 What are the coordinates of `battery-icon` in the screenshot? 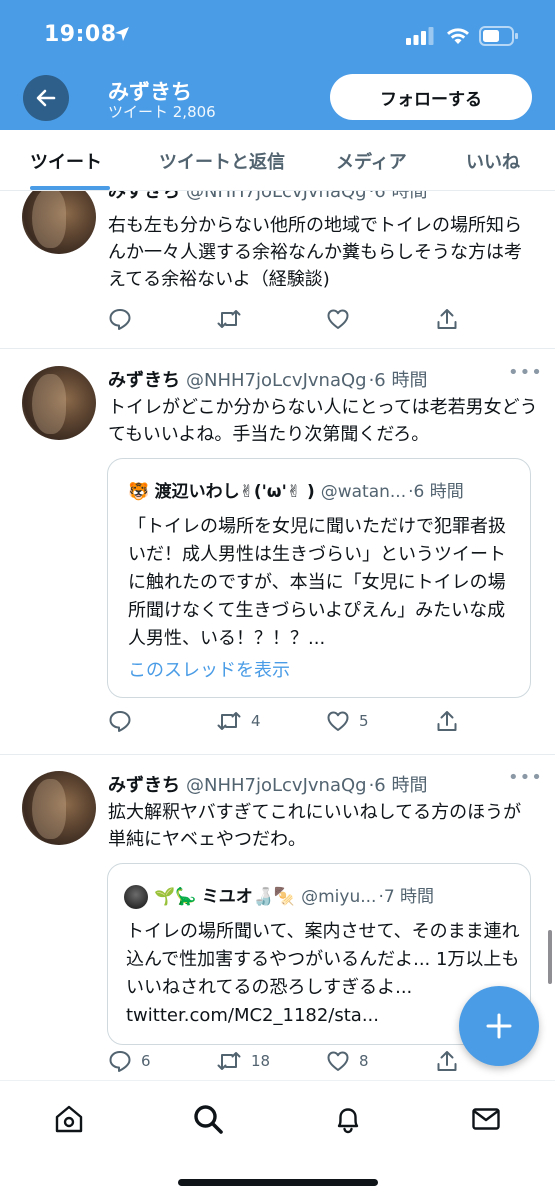 It's located at (498, 36).